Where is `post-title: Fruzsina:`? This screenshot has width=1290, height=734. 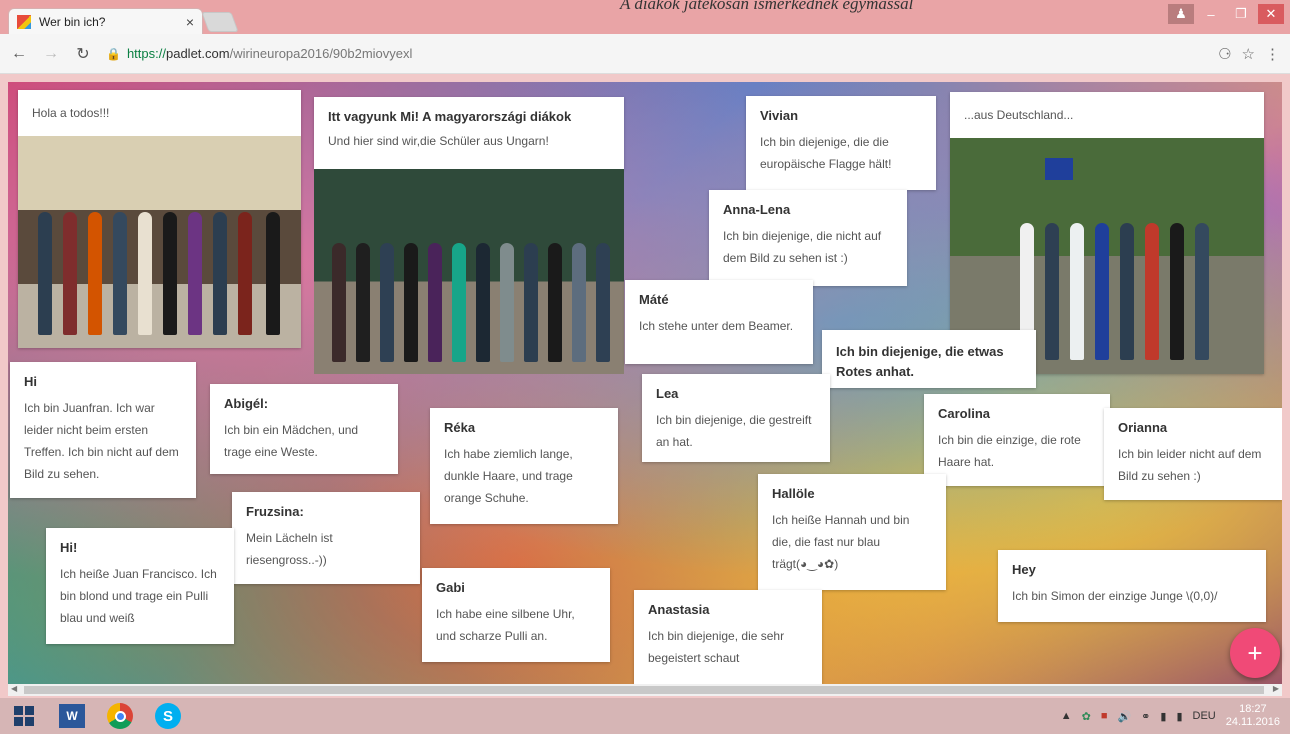 post-title: Fruzsina: is located at coordinates (275, 511).